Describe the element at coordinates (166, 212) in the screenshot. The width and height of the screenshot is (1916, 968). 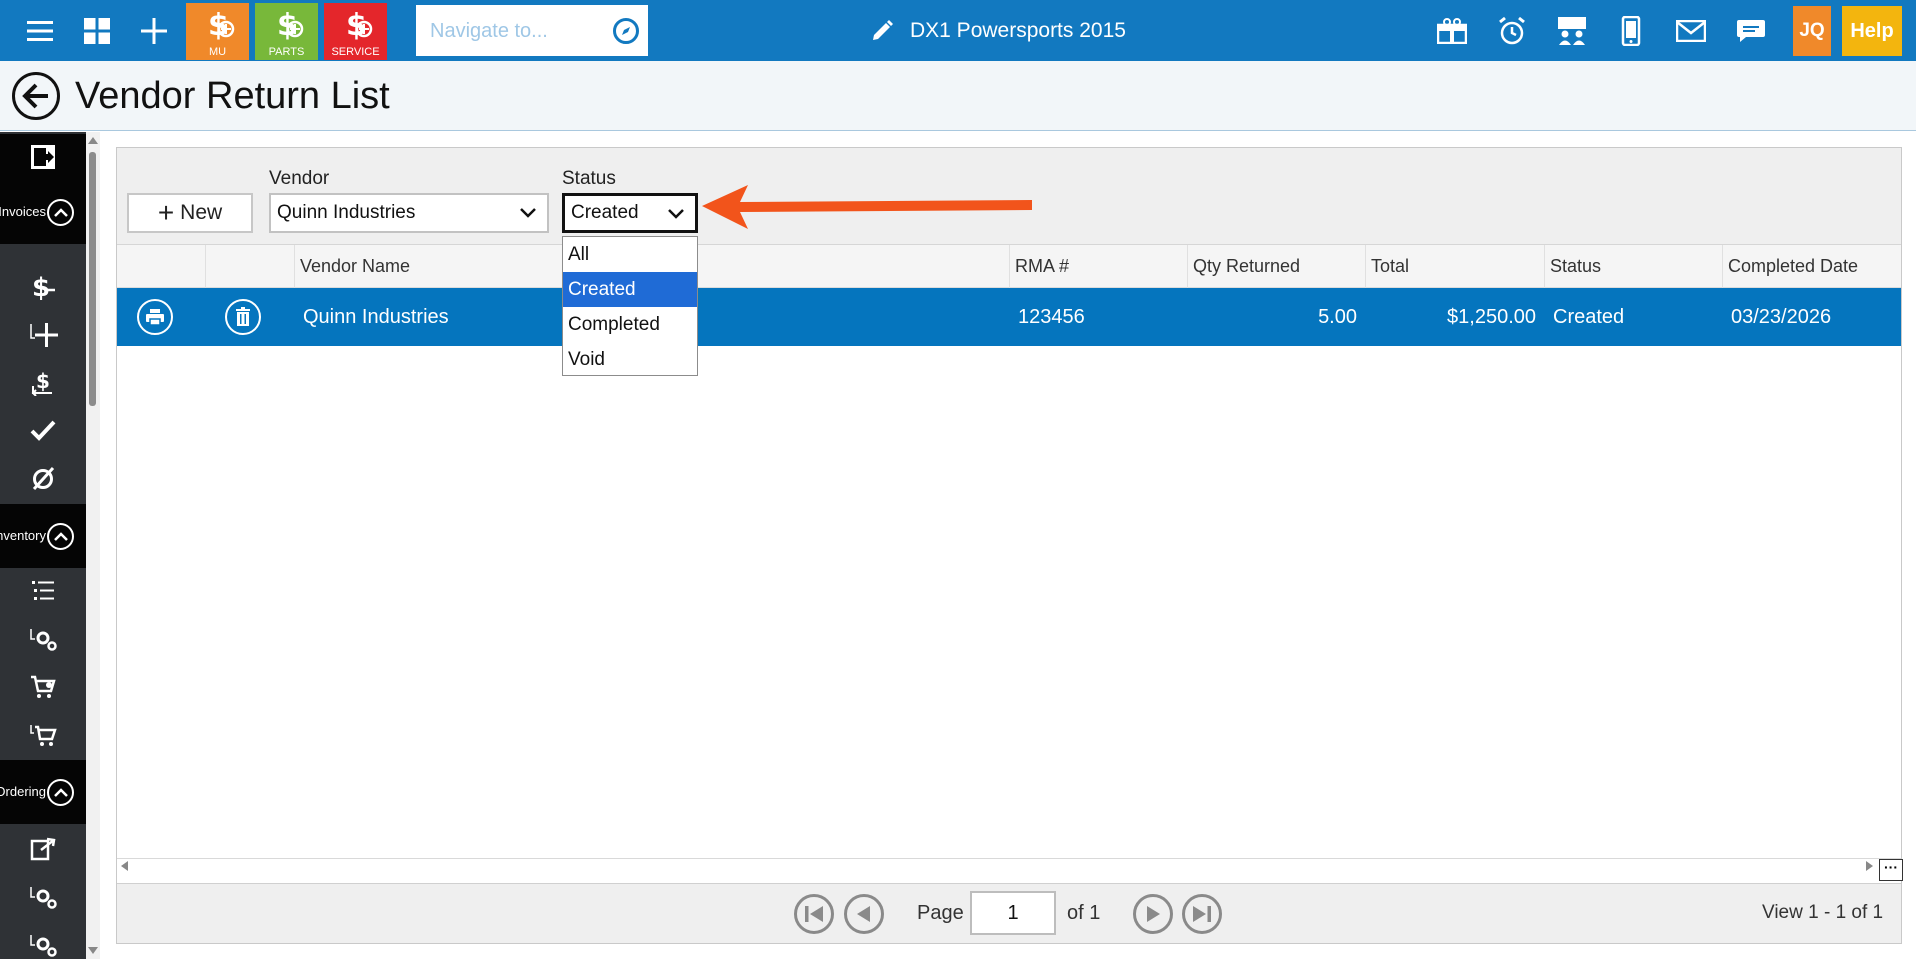
I see `plus-icon: +` at that location.